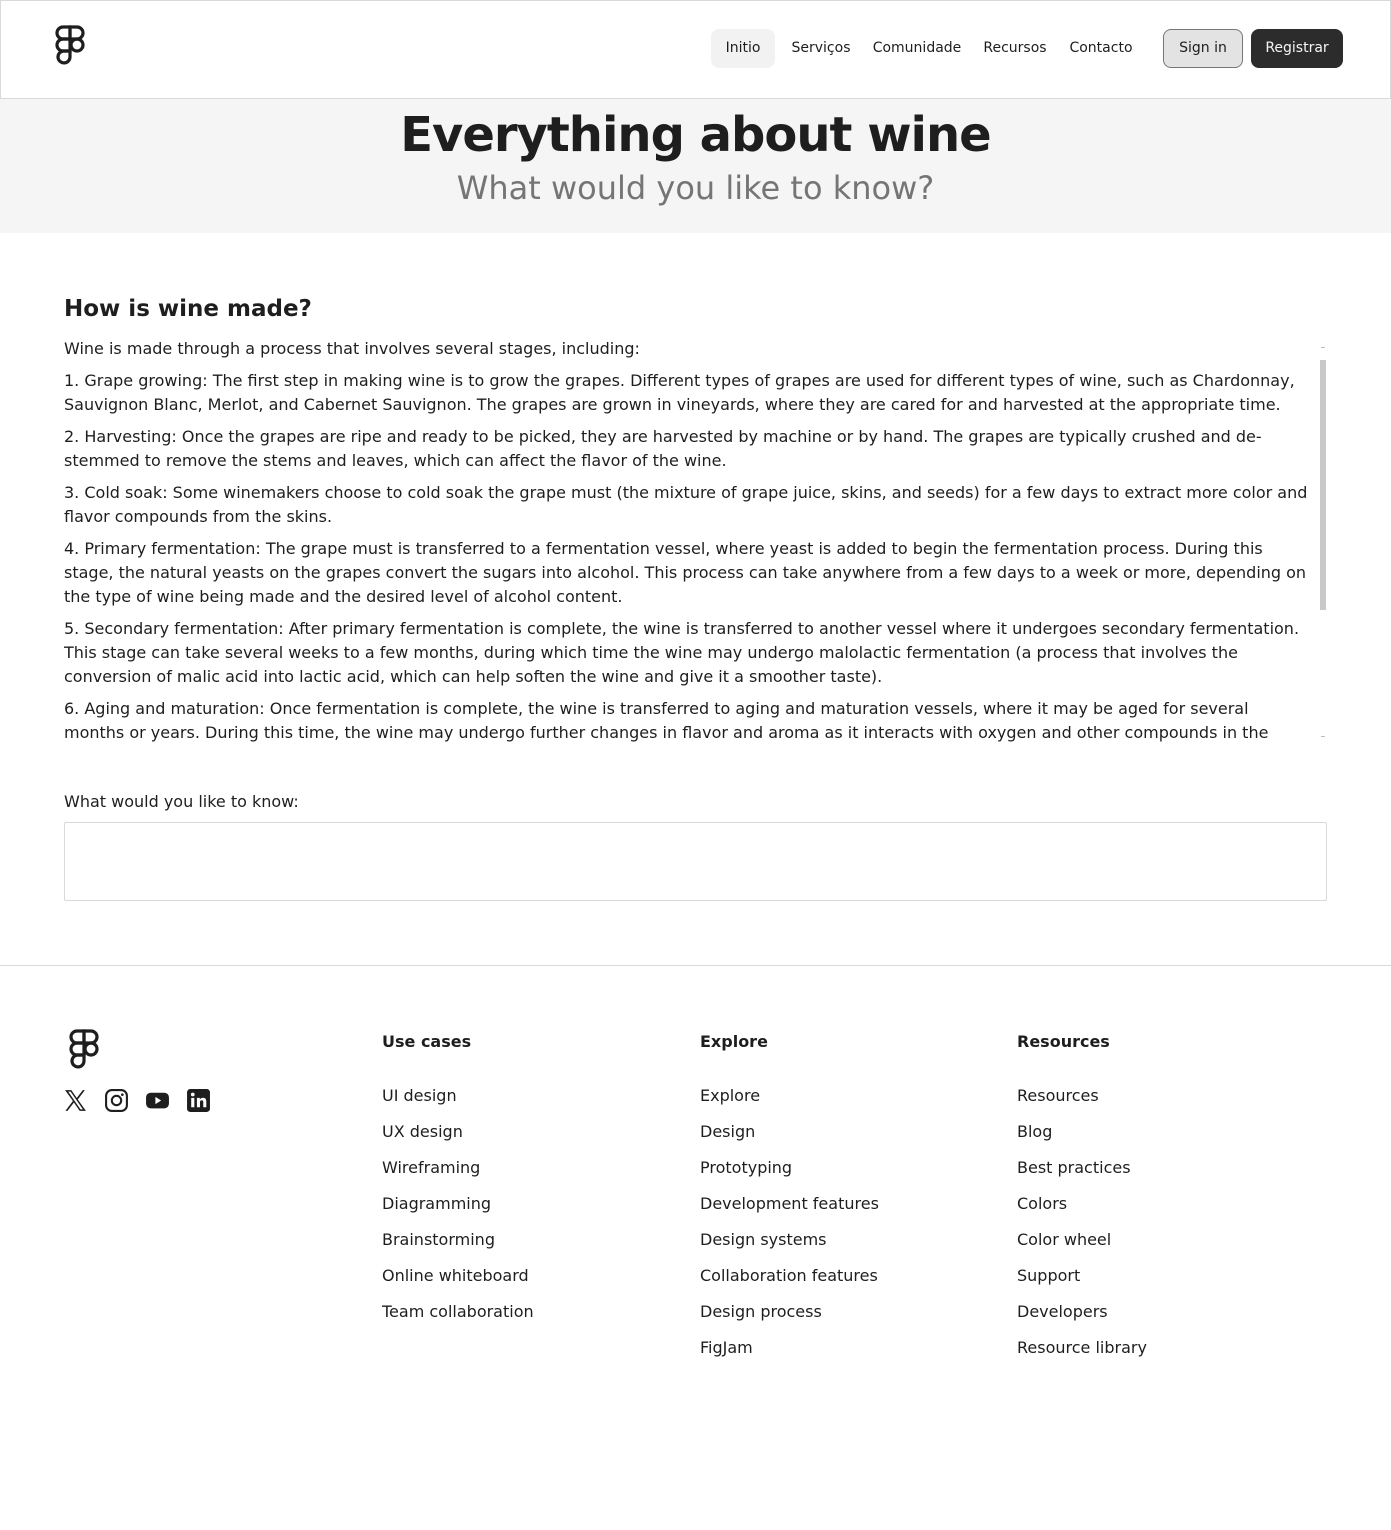 The height and width of the screenshot is (1530, 1391). I want to click on article-title: How is wine made?, so click(188, 309).